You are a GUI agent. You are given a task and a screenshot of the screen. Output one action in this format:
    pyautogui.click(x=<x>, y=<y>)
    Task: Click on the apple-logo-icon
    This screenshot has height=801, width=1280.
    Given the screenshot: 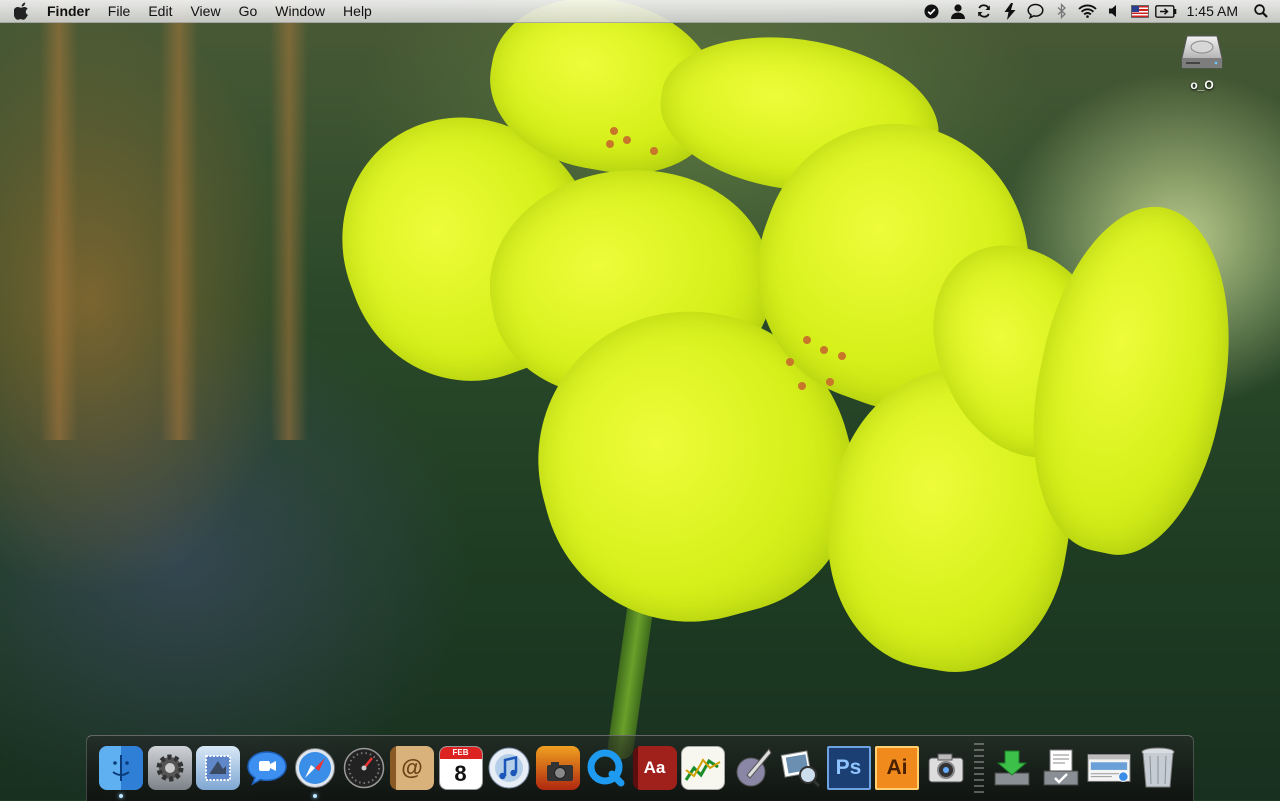 What is the action you would take?
    pyautogui.click(x=21, y=11)
    